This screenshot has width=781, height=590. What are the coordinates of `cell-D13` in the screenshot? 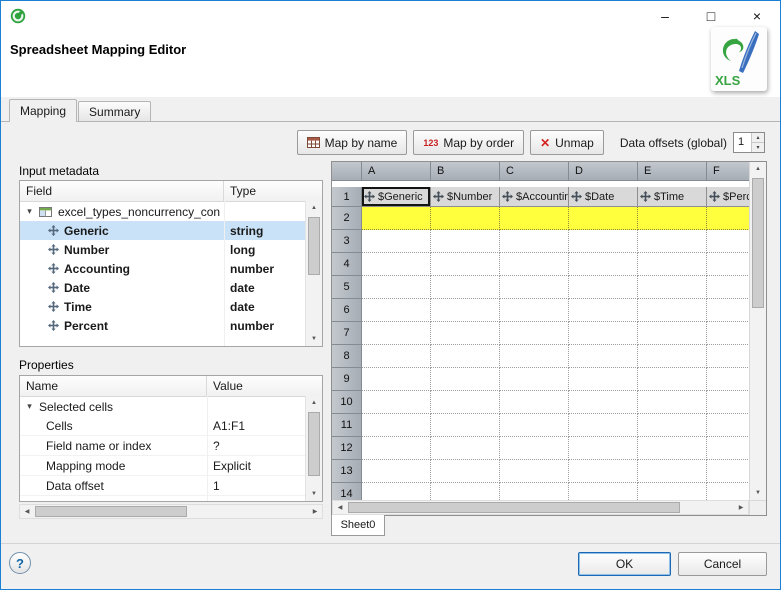 It's located at (603, 471).